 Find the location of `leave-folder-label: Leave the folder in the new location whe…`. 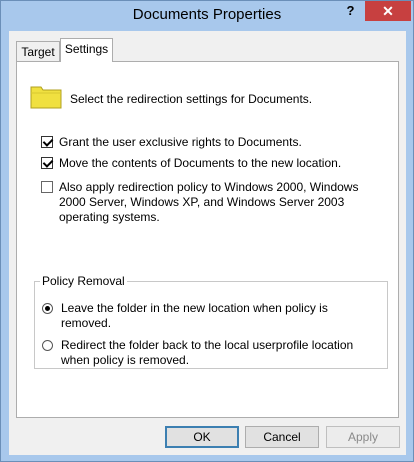

leave-folder-label: Leave the folder in the new location whe… is located at coordinates (194, 315).